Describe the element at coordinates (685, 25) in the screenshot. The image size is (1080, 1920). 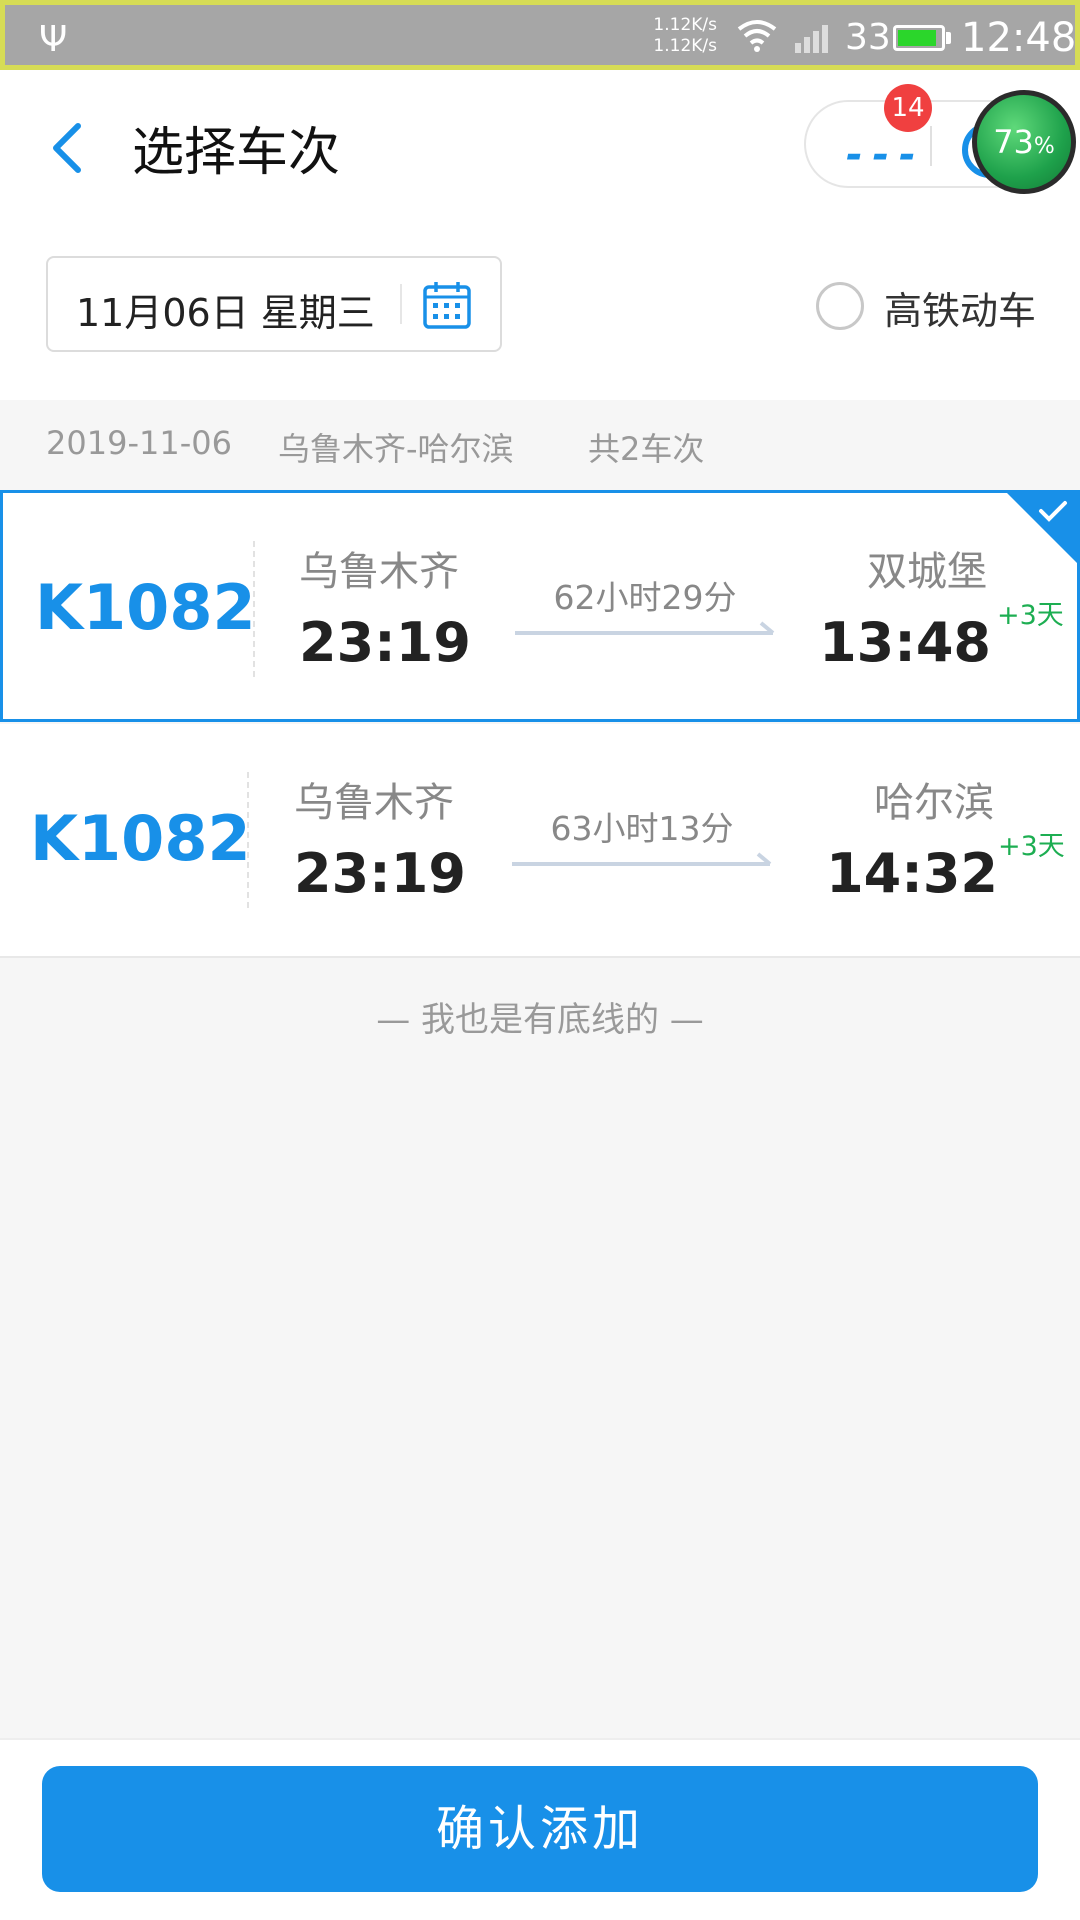
I see `net-up-speed: 1.12K/s` at that location.